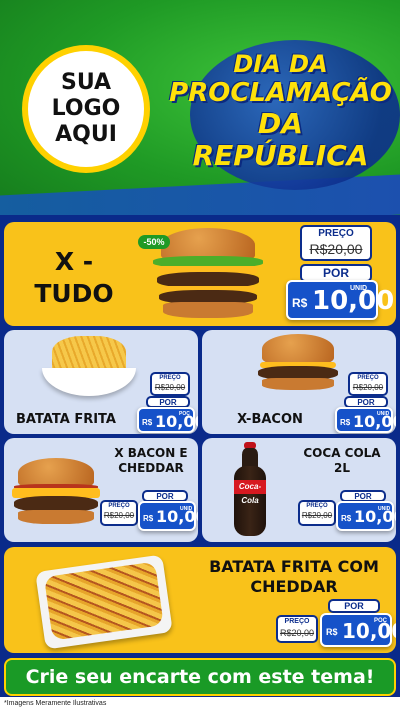  I want to click on product-name: BATATA FRITA, so click(66, 419).